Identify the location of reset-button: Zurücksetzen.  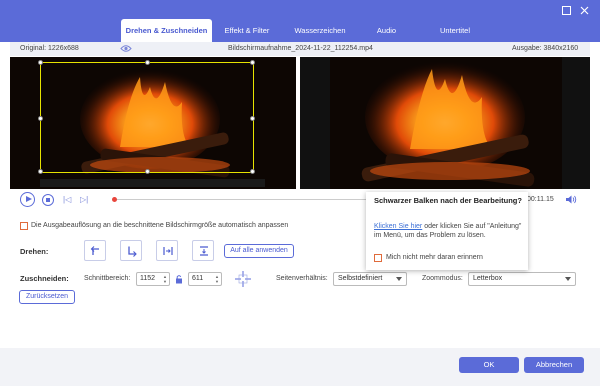
(47, 297).